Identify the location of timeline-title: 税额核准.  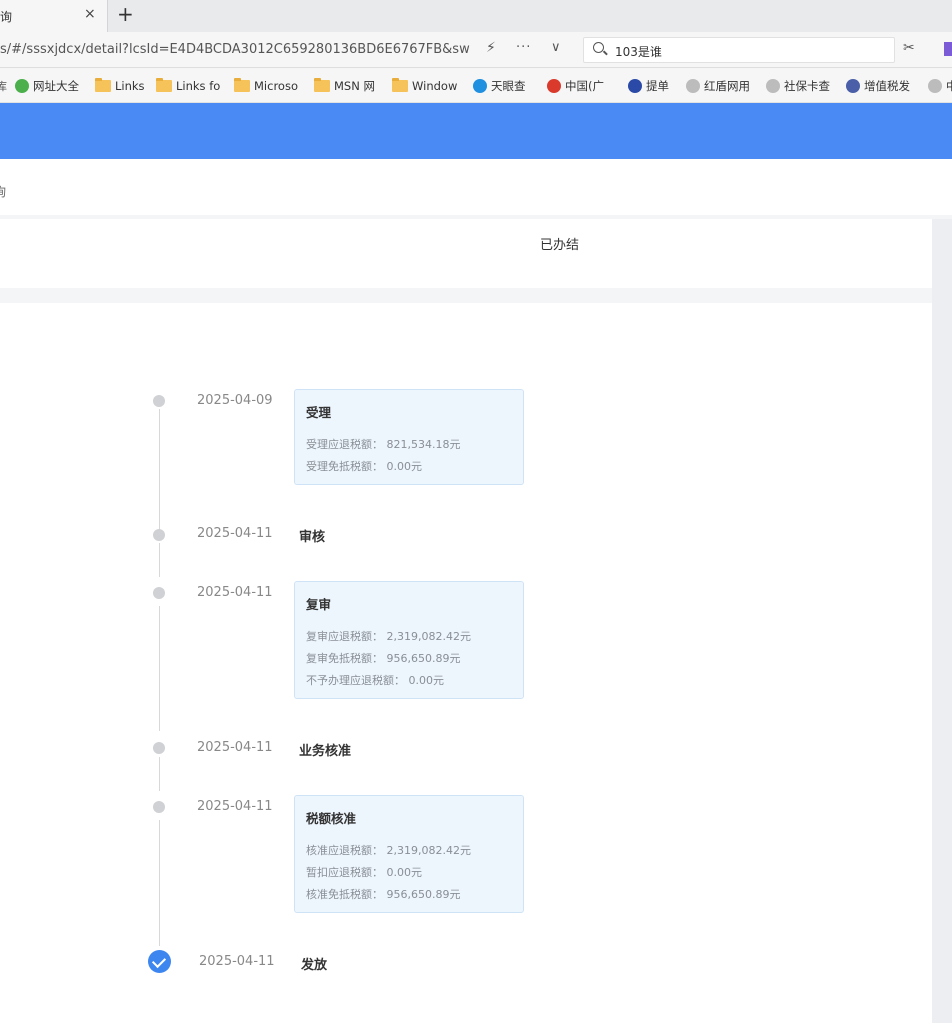
(409, 817).